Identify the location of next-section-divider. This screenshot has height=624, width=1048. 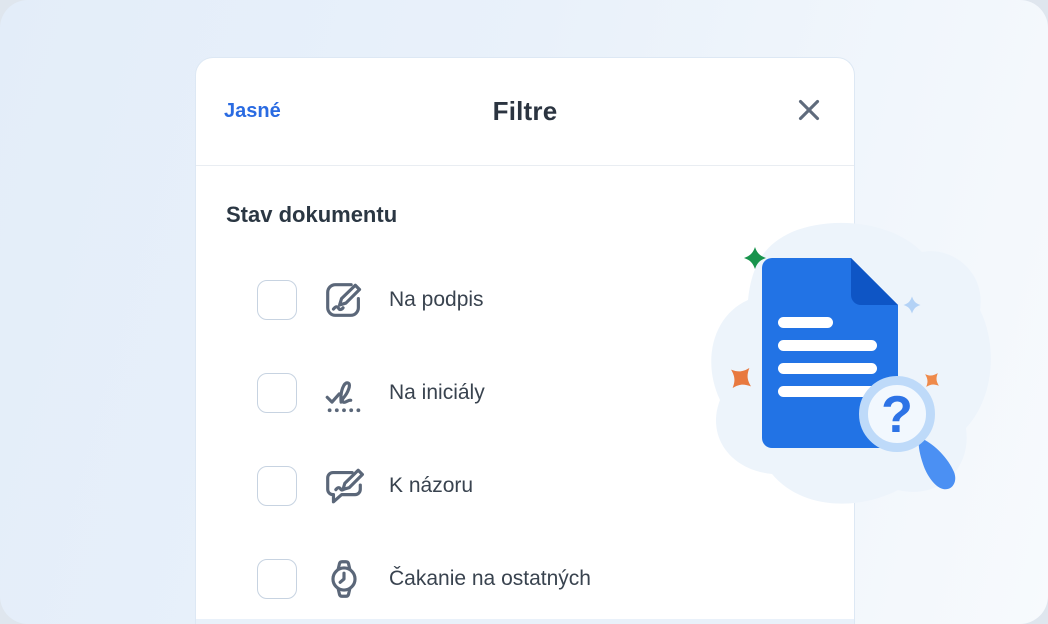
(525, 621).